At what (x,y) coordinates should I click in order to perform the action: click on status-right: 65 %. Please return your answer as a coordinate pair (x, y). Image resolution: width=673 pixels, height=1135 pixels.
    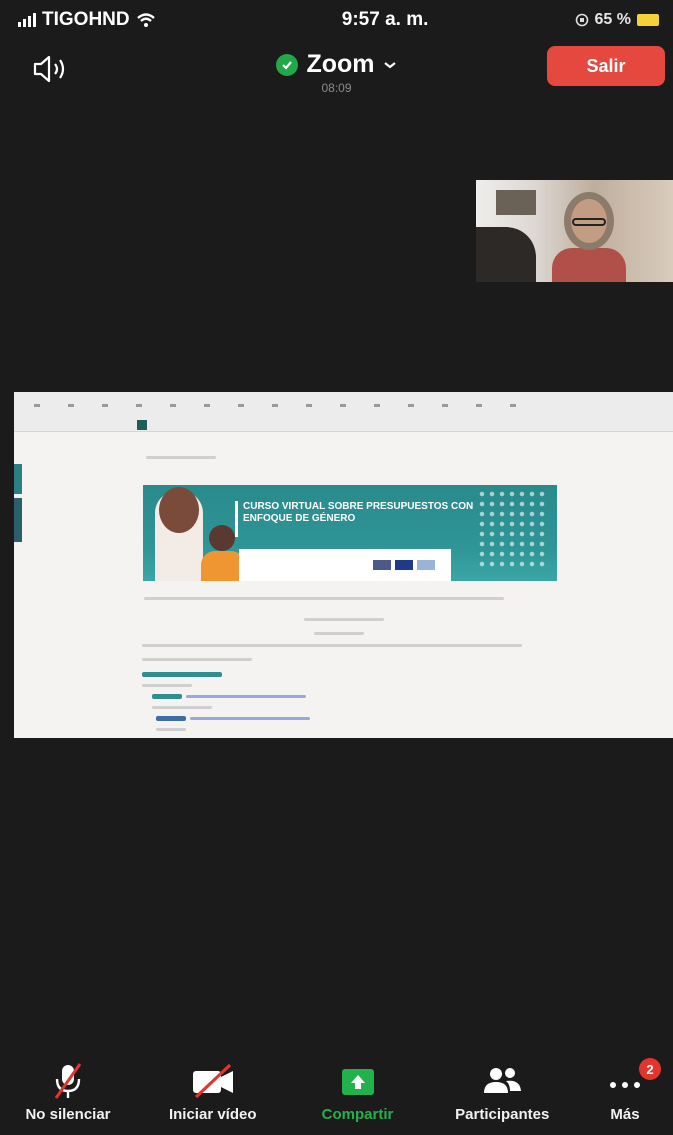
    Looking at the image, I should click on (617, 20).